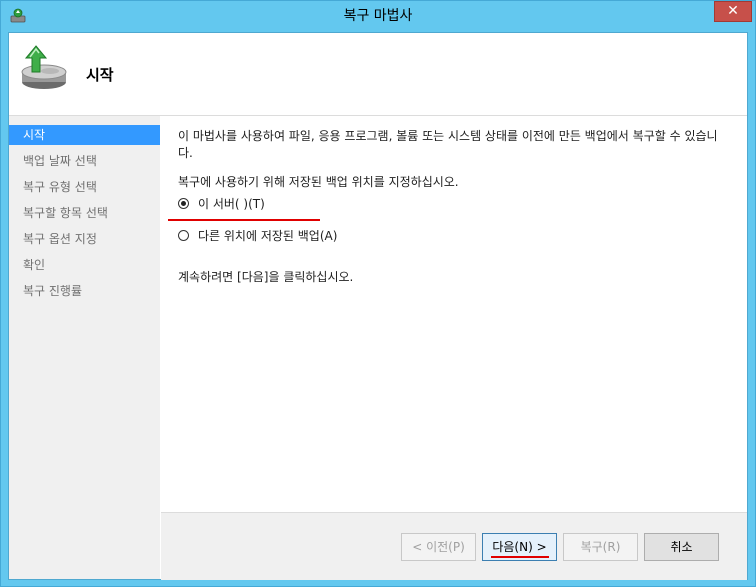 The image size is (756, 587). I want to click on window-title: 복구 마법사, so click(378, 16).